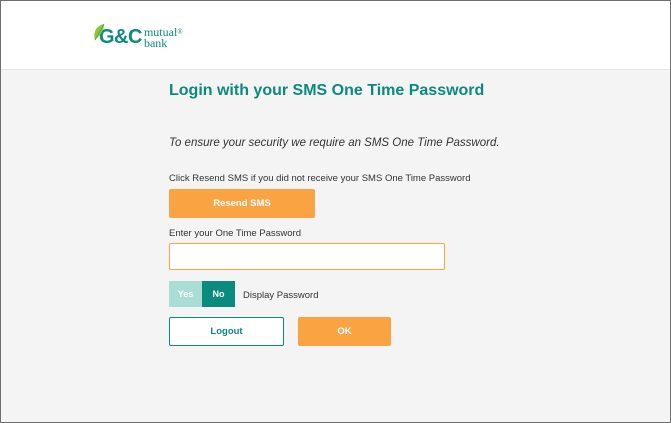 The image size is (671, 423). I want to click on leaf-icon, so click(99, 32).